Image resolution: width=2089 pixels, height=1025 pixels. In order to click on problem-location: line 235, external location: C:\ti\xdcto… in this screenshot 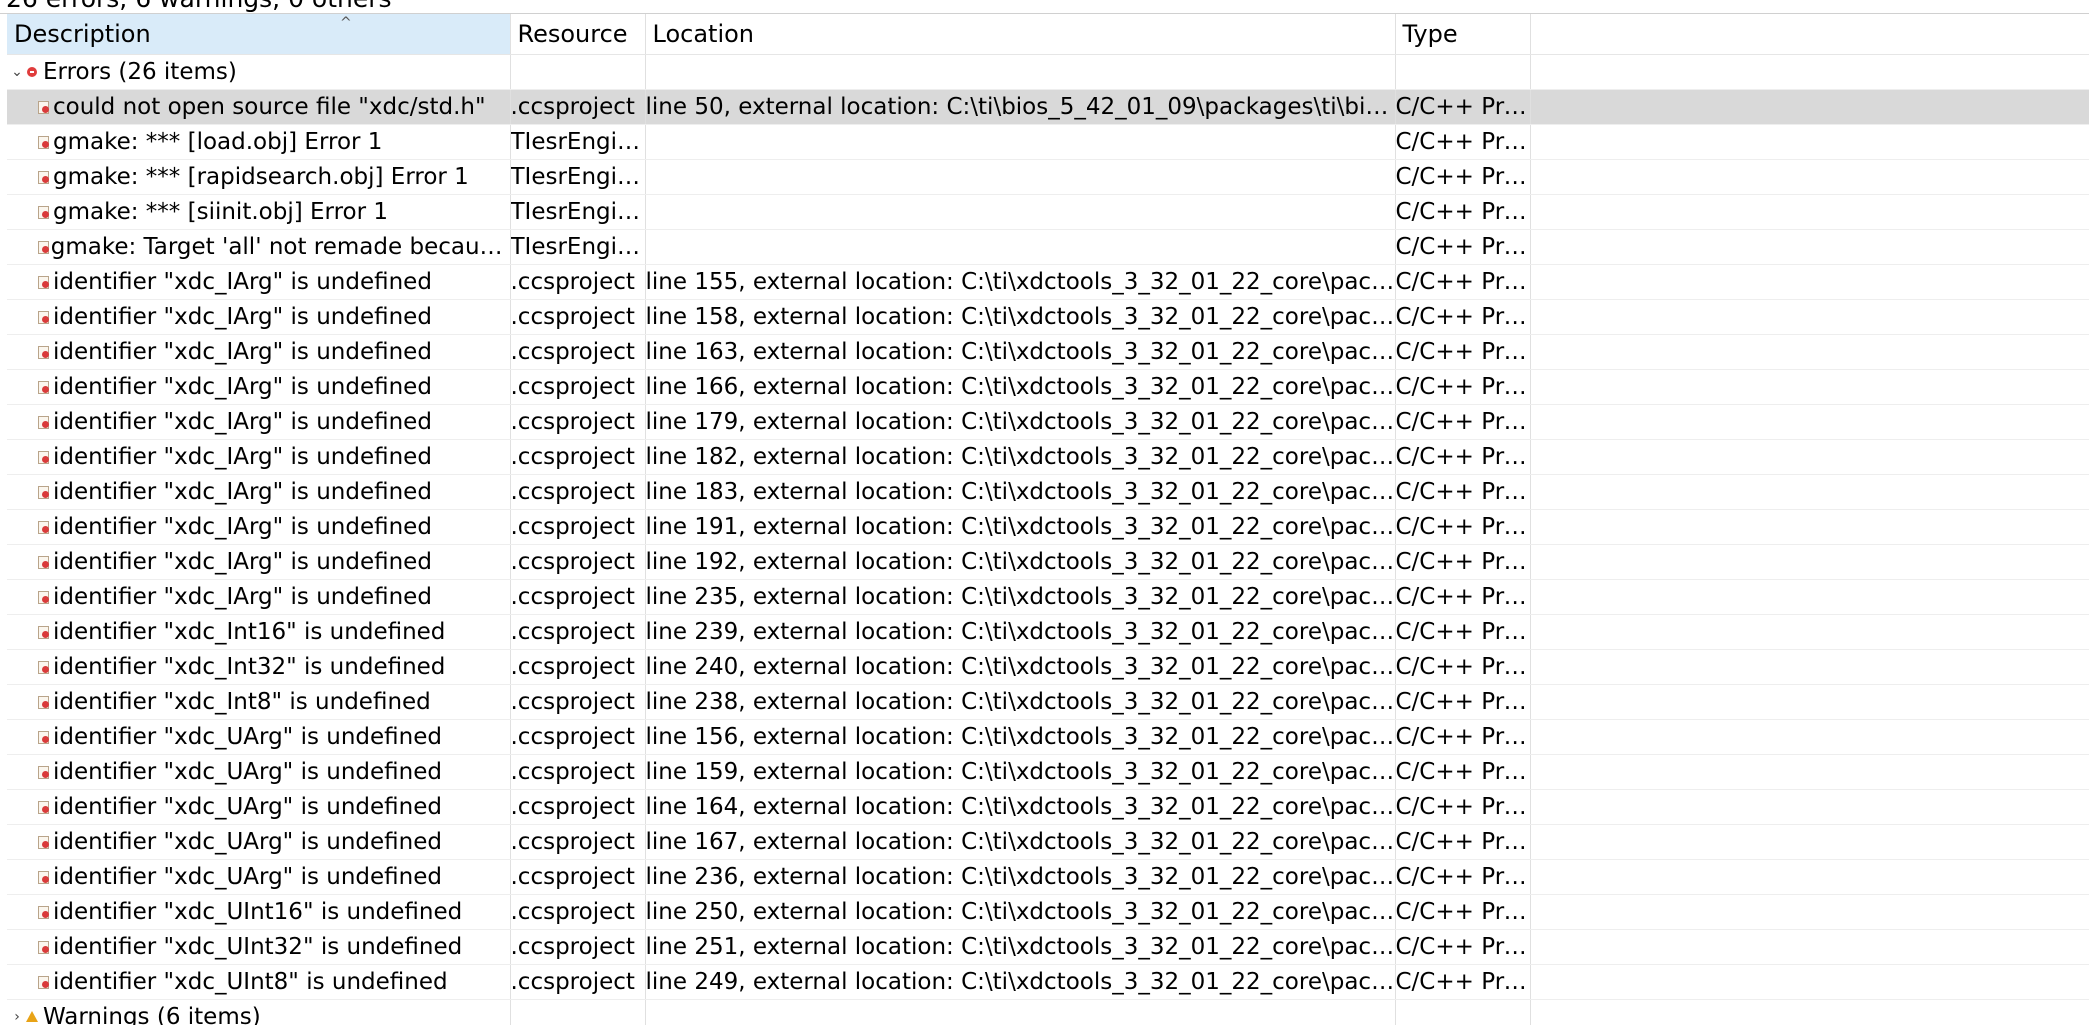, I will do `click(1020, 597)`.